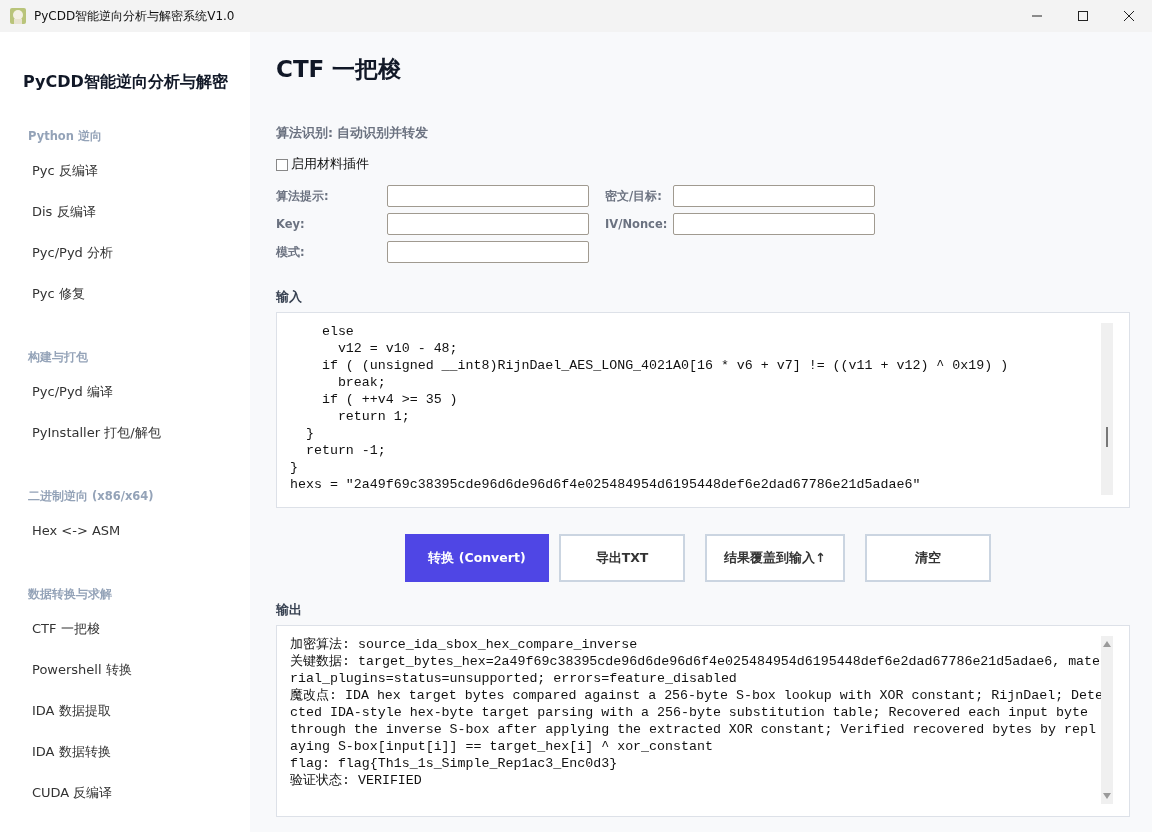 This screenshot has width=1152, height=832. What do you see at coordinates (1083, 16) in the screenshot?
I see `maximize-icon` at bounding box center [1083, 16].